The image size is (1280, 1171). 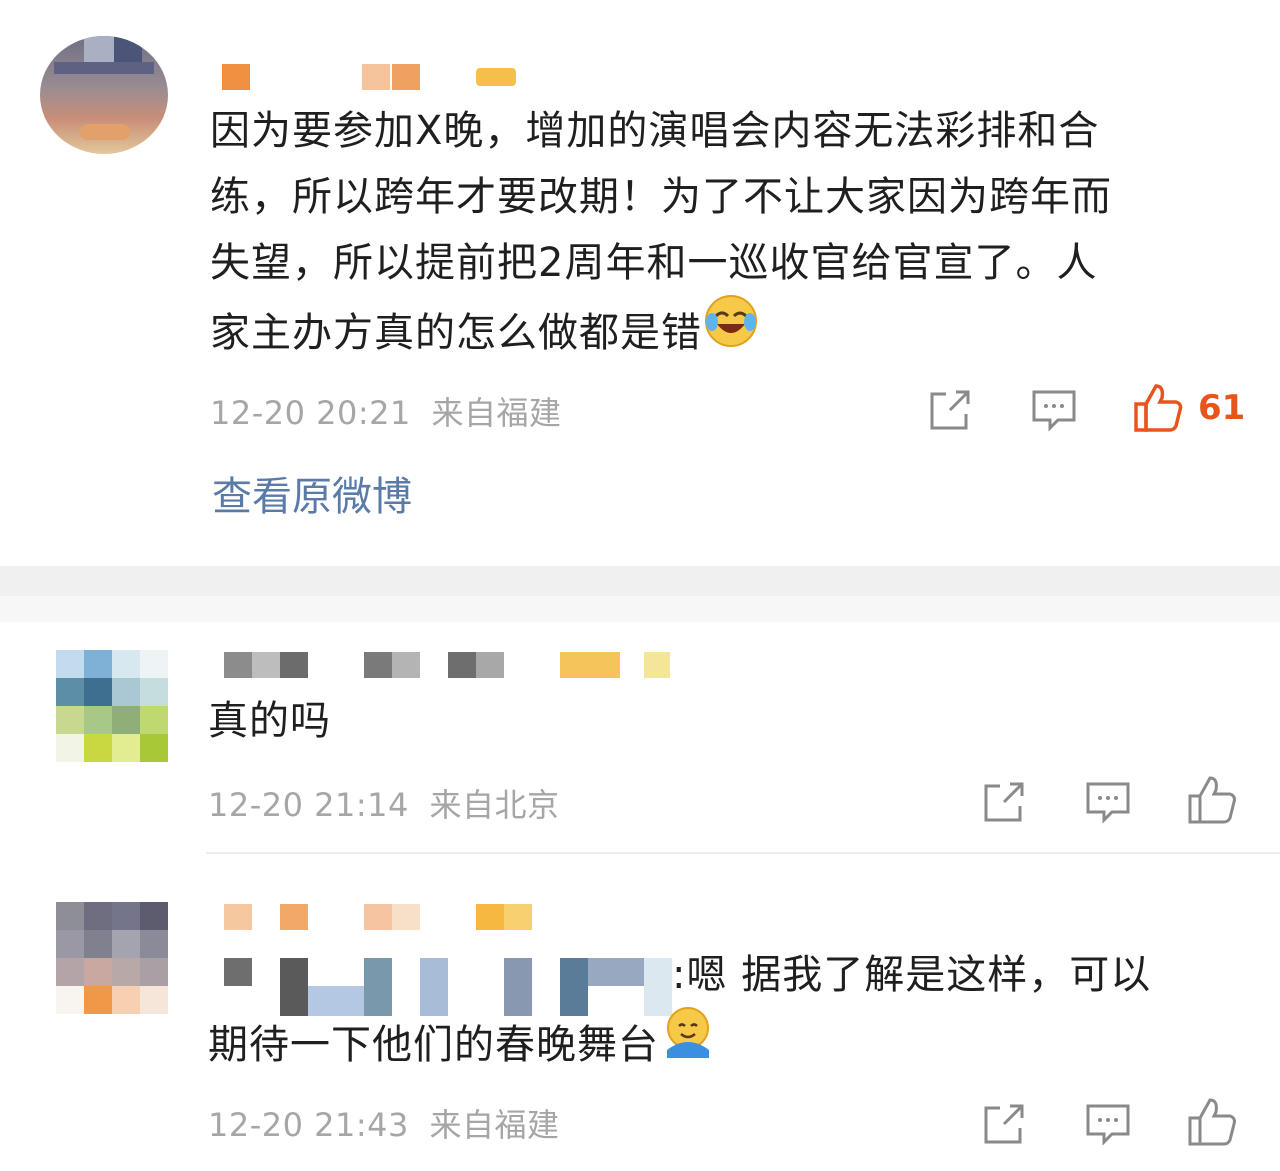 What do you see at coordinates (433, 1045) in the screenshot?
I see `comment-line-text: 期待一下他们的春晚舞台` at bounding box center [433, 1045].